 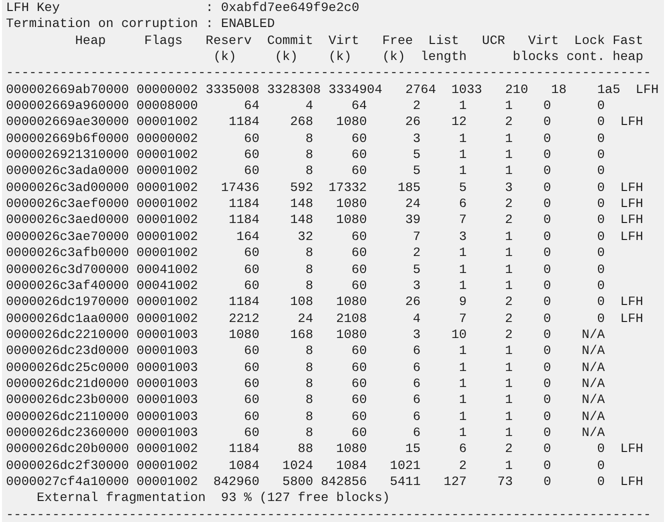 What do you see at coordinates (416, 318) in the screenshot?
I see `table-cell-text: 4` at bounding box center [416, 318].